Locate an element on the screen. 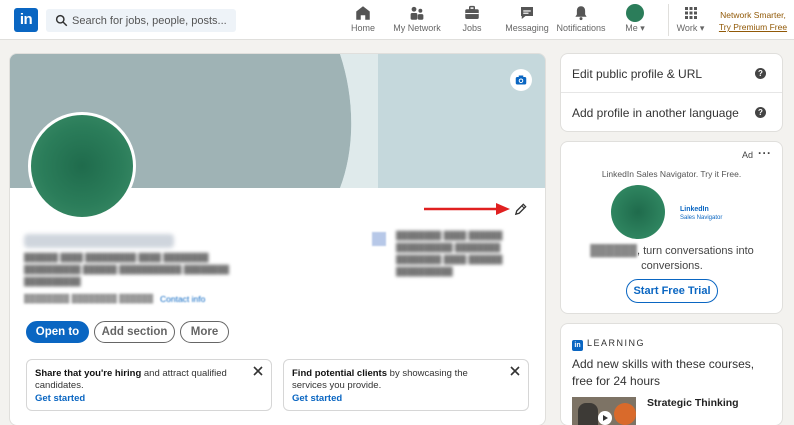 The image size is (794, 425). profile-location-blurred: ████████ ████████ ██████ is located at coordinates (89, 298).